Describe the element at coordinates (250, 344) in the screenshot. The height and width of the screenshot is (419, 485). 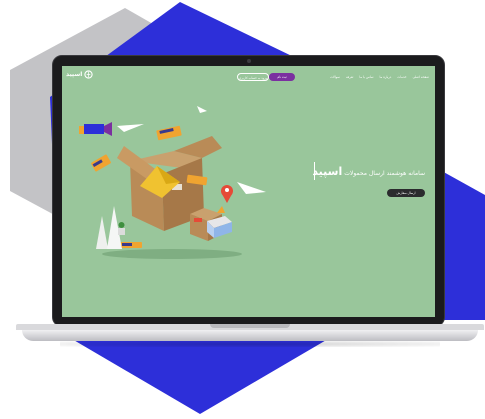
I see `laptop-shadow` at that location.